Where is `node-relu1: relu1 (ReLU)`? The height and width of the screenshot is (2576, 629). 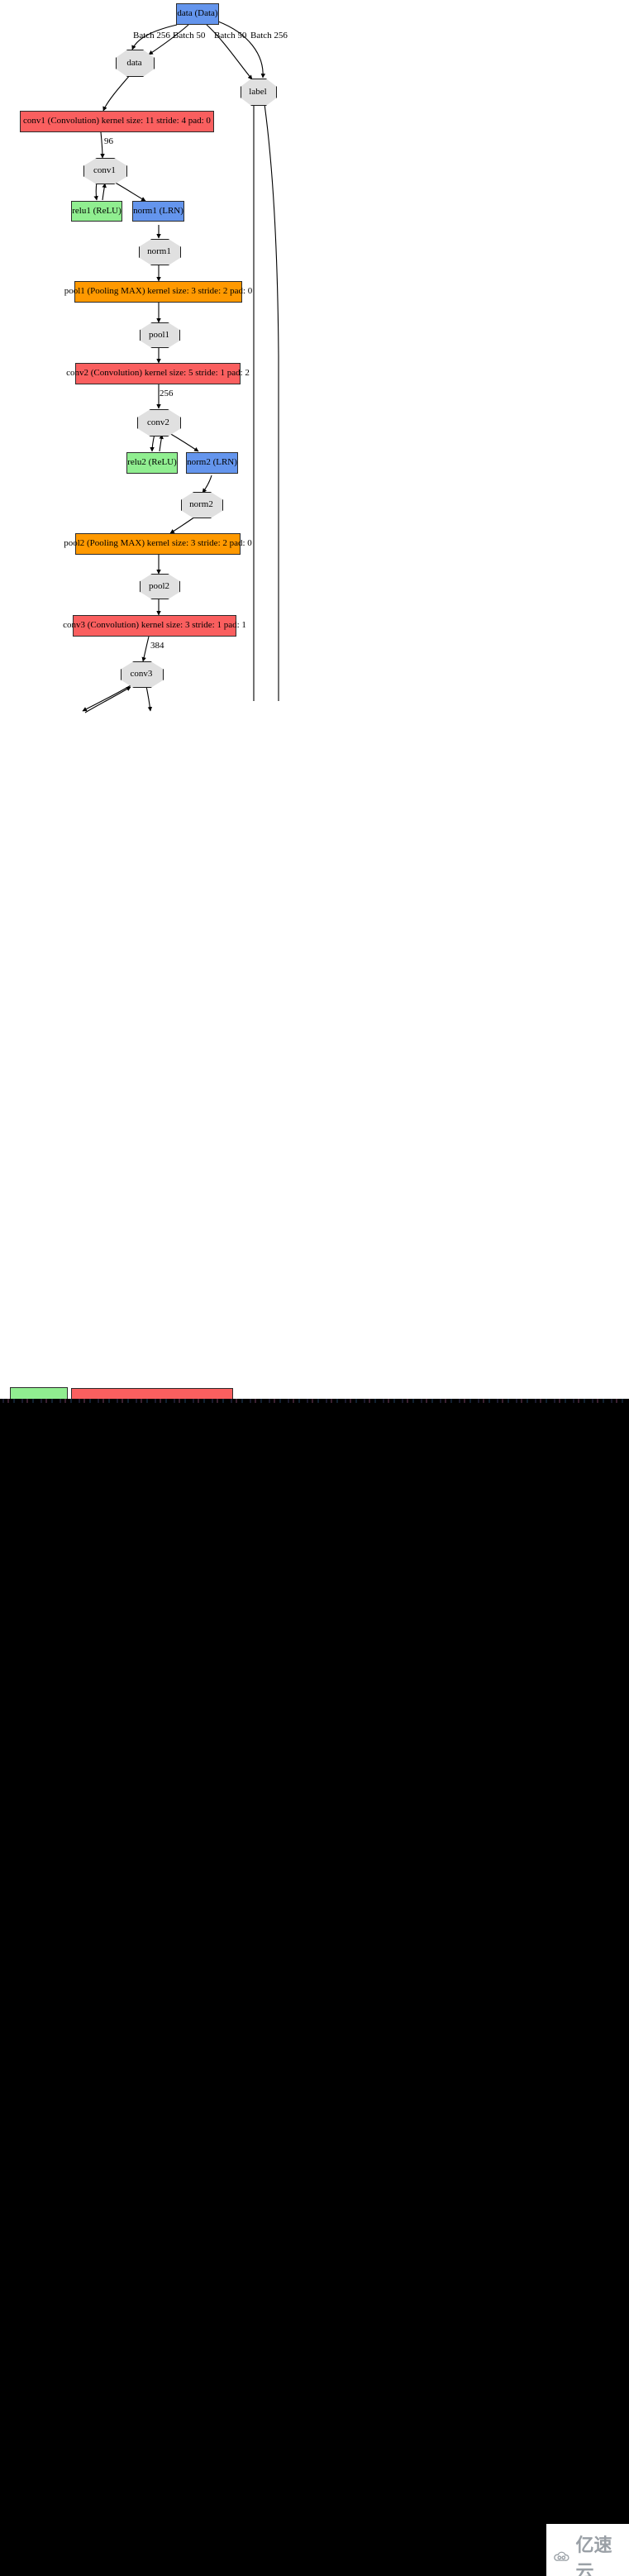 node-relu1: relu1 (ReLU) is located at coordinates (96, 211).